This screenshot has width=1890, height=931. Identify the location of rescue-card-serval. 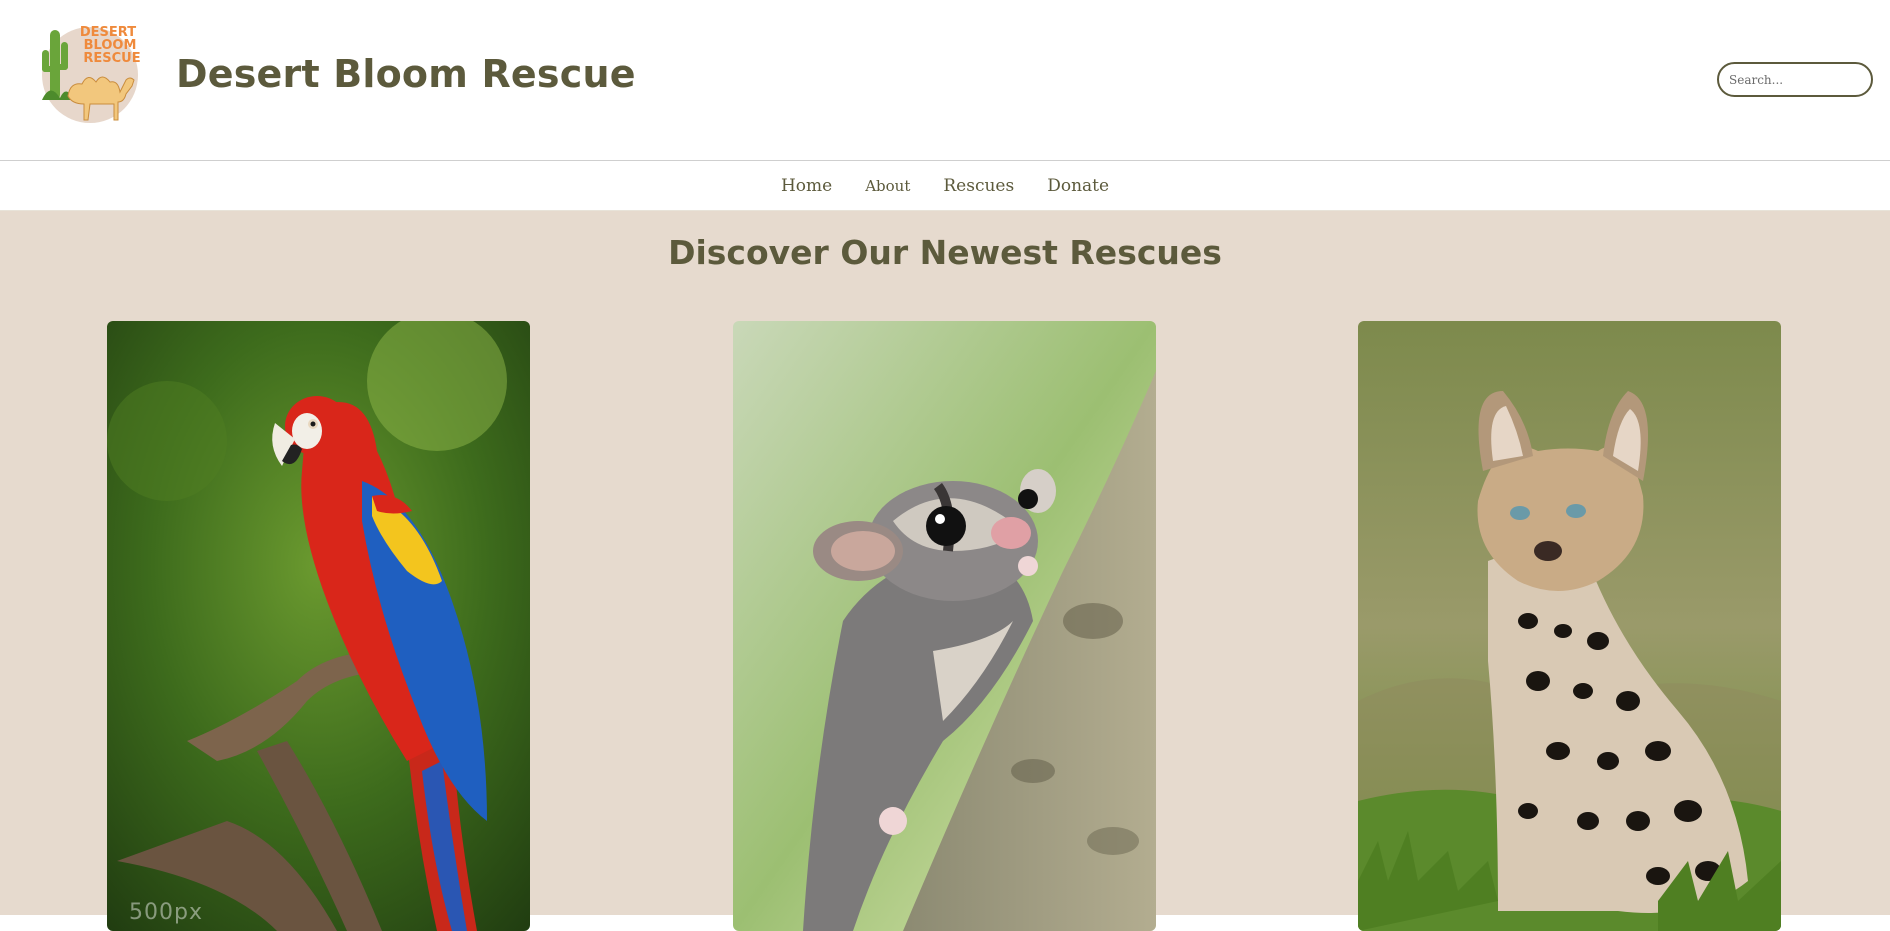
(1569, 626).